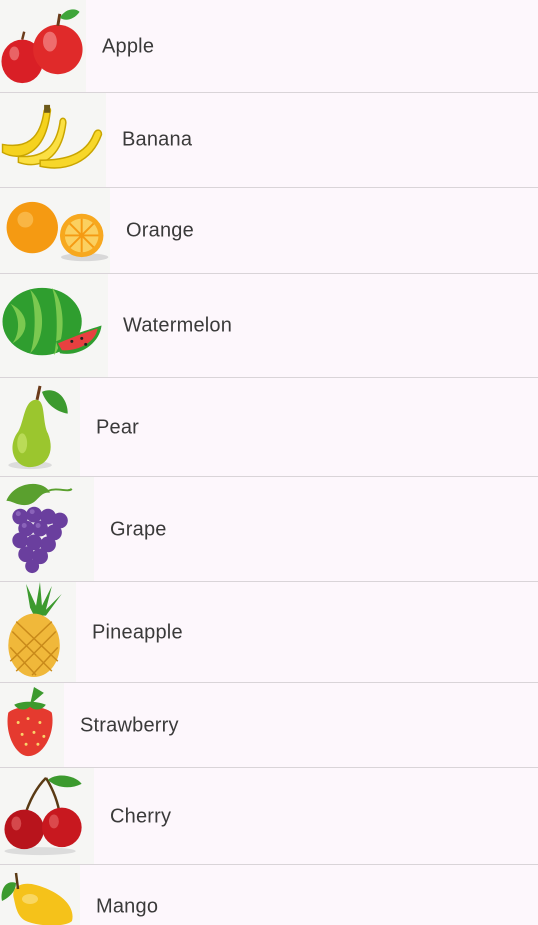  I want to click on list-item-pear: Pear, so click(269, 427).